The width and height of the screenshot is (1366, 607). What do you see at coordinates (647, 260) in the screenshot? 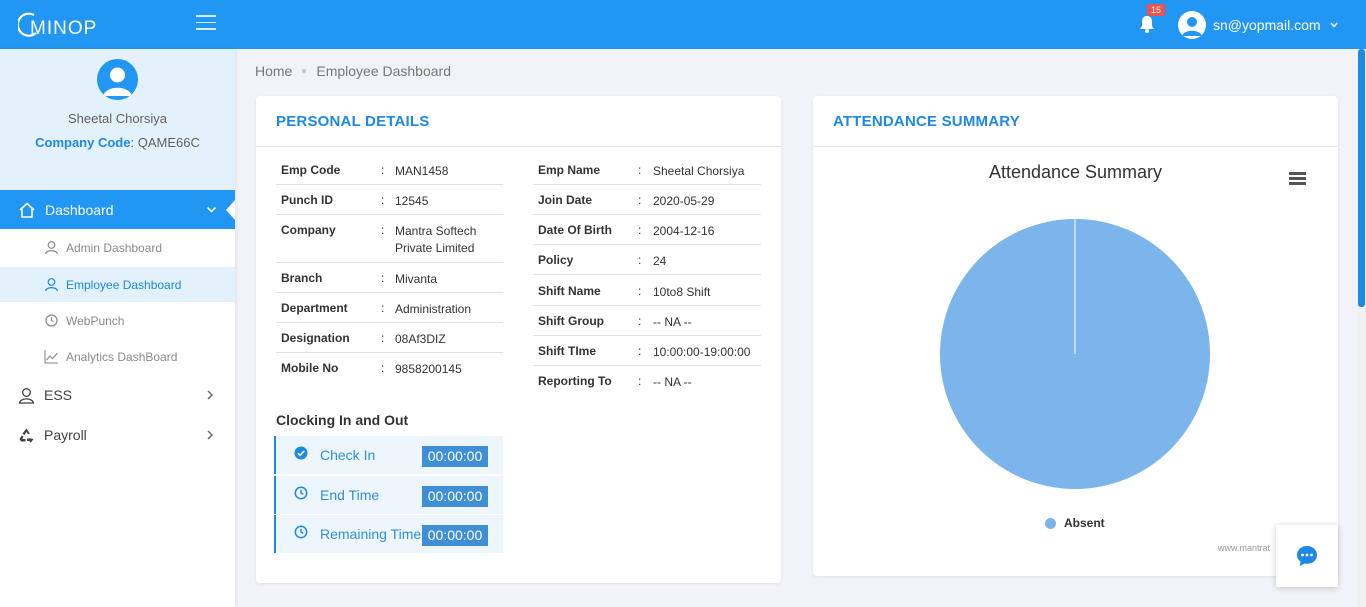
I see `detail-row-policy: Policy : 24` at bounding box center [647, 260].